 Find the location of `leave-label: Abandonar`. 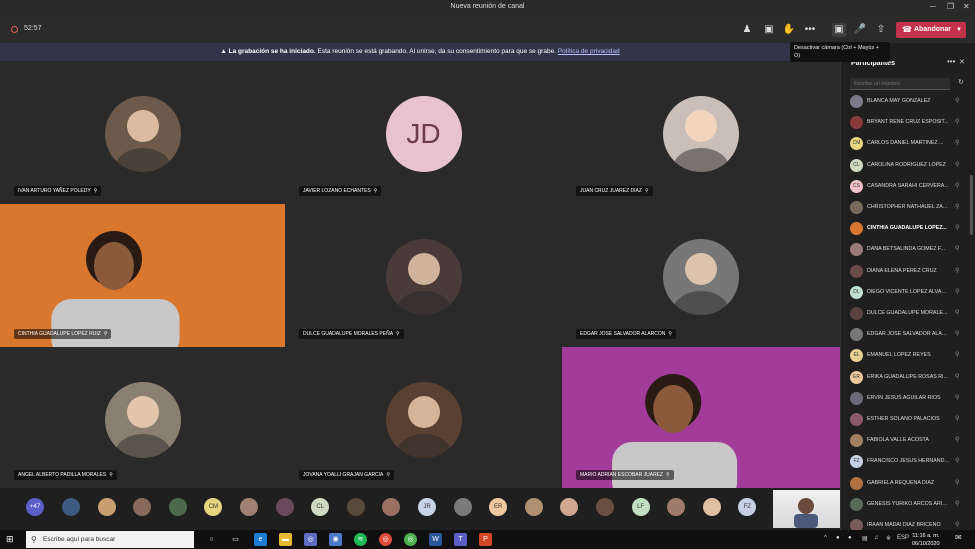

leave-label: Abandonar is located at coordinates (932, 29).